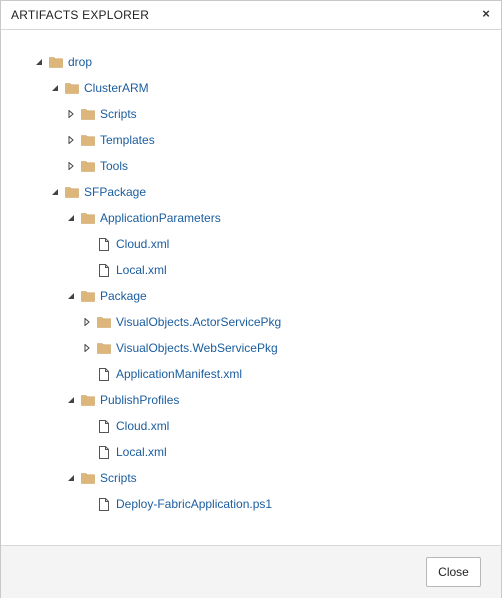  What do you see at coordinates (80, 62) in the screenshot?
I see `tree-node-label: drop` at bounding box center [80, 62].